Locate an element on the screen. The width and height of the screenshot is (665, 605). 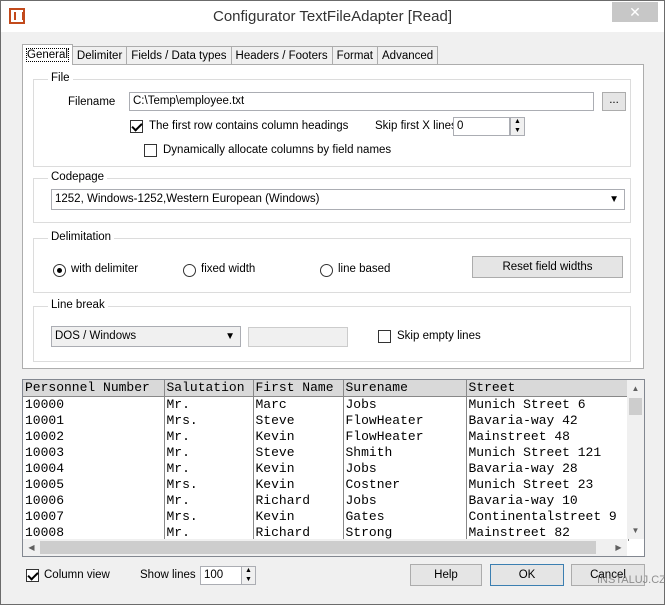
radio-with-delimiter is located at coordinates (59, 270).